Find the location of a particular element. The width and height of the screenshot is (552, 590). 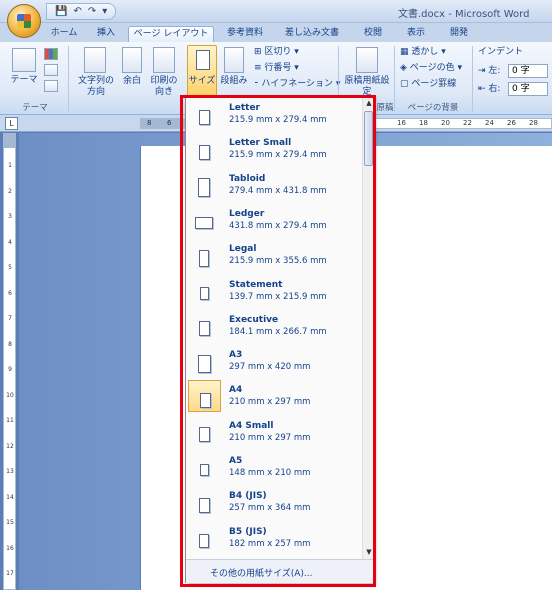

paper-size-item: A3 297 mm x 420 mm is located at coordinates (274, 362).